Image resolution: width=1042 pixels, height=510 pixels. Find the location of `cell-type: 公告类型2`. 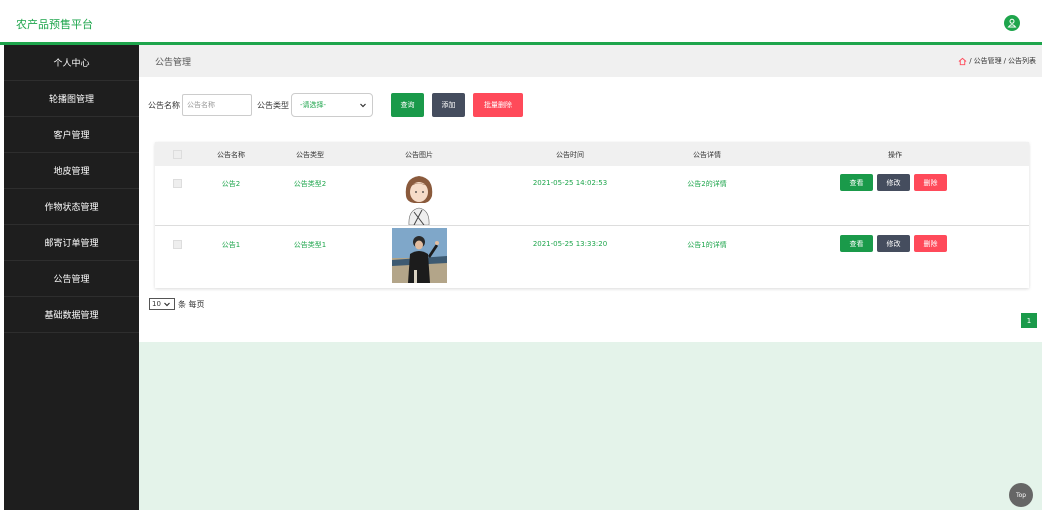

cell-type: 公告类型2 is located at coordinates (310, 184).